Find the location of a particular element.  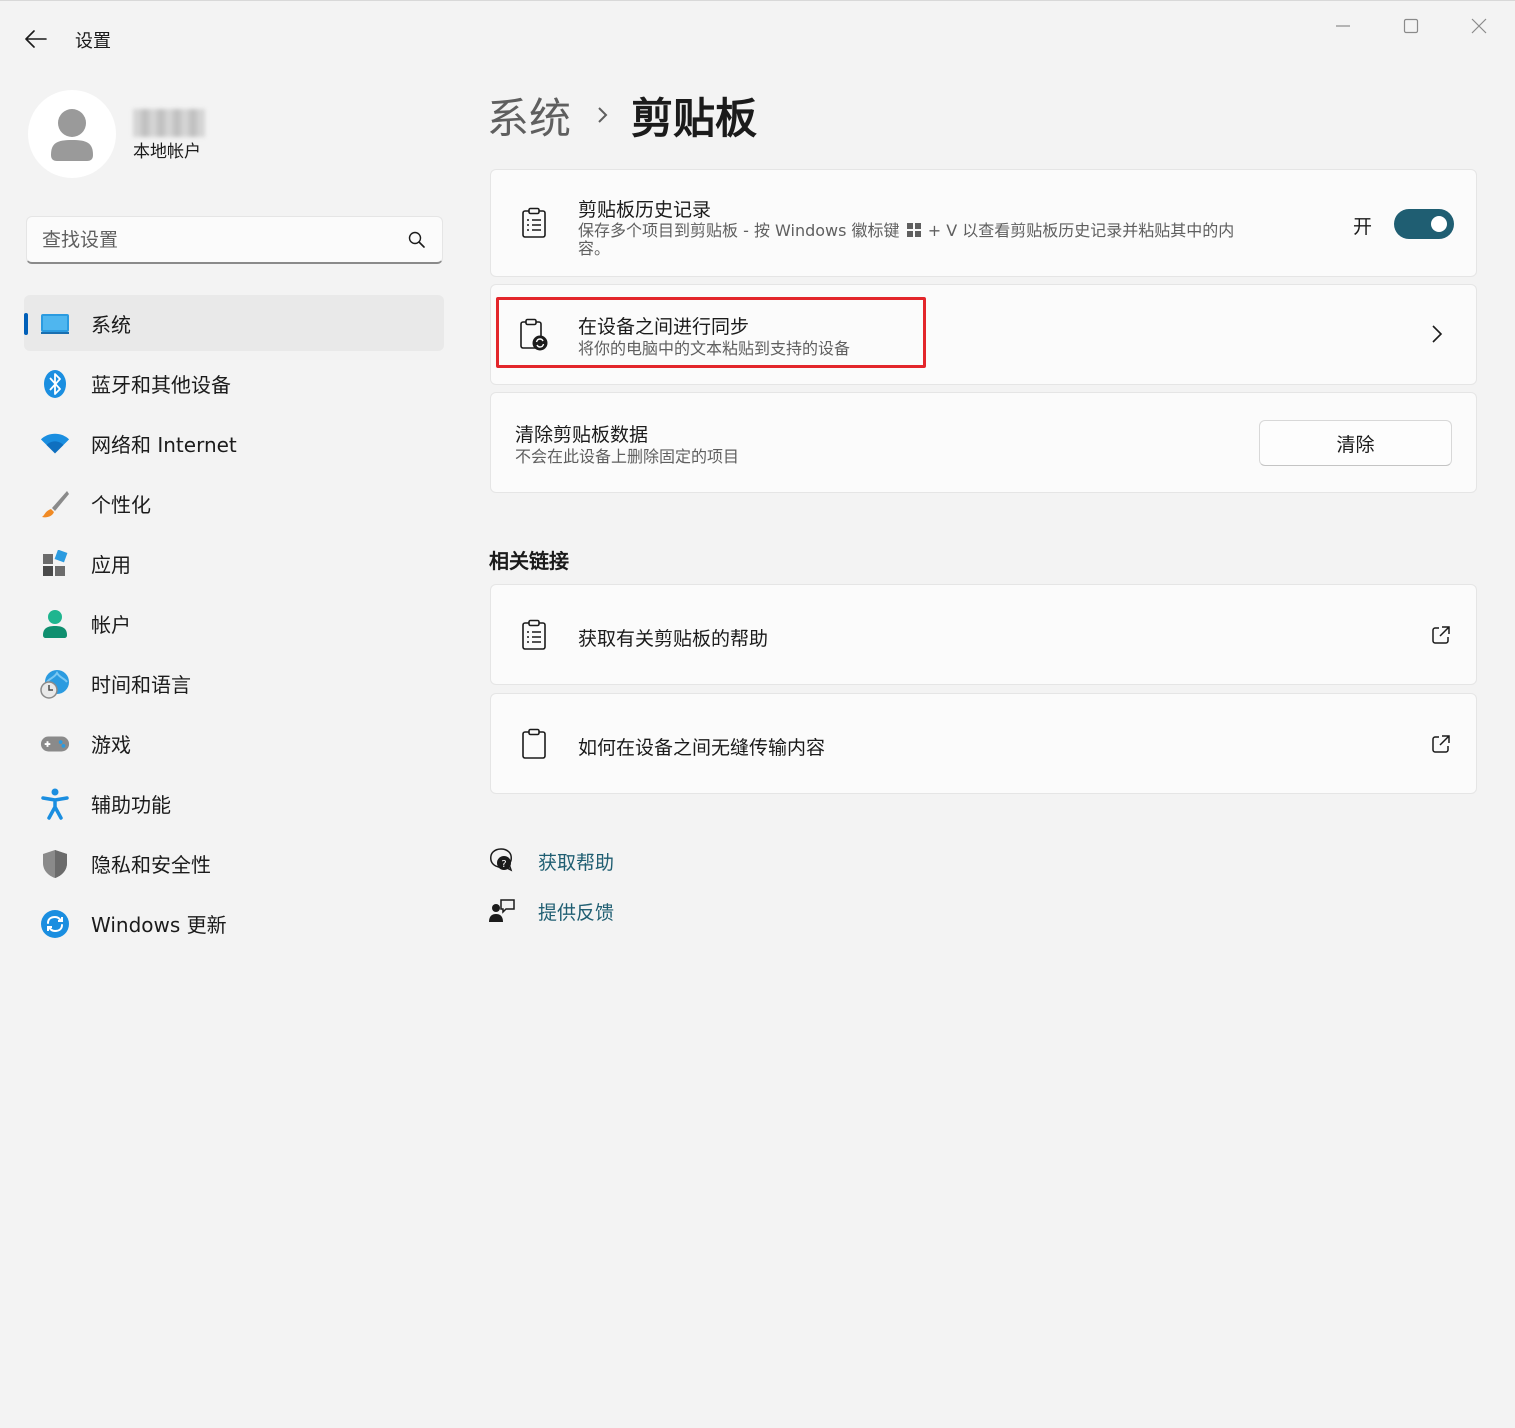

related-link-label: 如何在设备之间无缝传输内容 is located at coordinates (702, 748).